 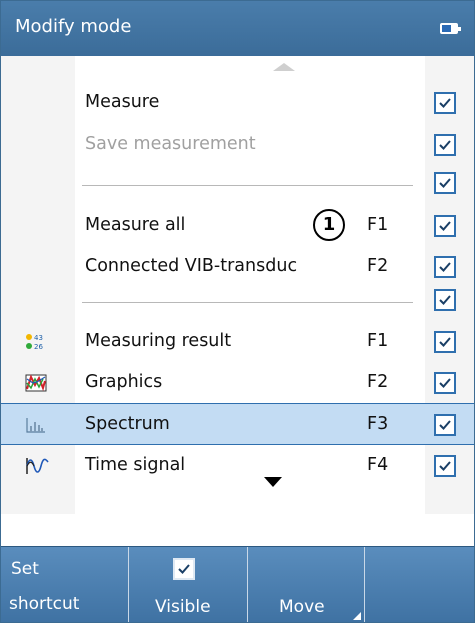 I want to click on list-item-label: Save measurement, so click(x=170, y=144).